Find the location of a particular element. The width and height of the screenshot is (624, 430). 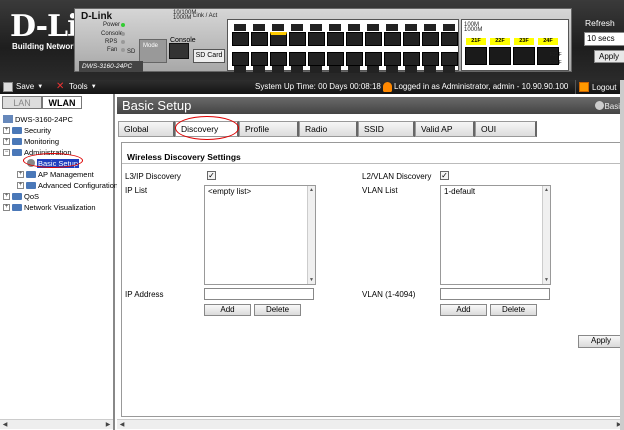

tree-item-administration: − Administration is located at coordinates (37, 152).